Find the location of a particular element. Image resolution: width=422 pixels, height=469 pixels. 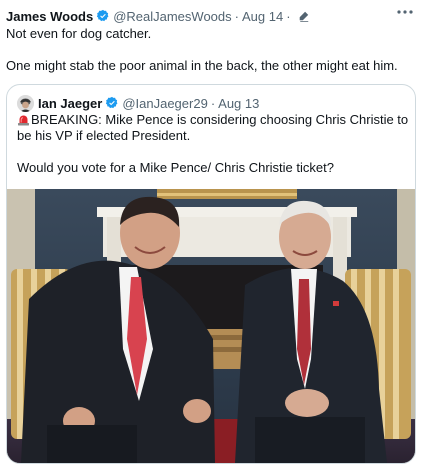

author-name: James Woods is located at coordinates (49, 16).